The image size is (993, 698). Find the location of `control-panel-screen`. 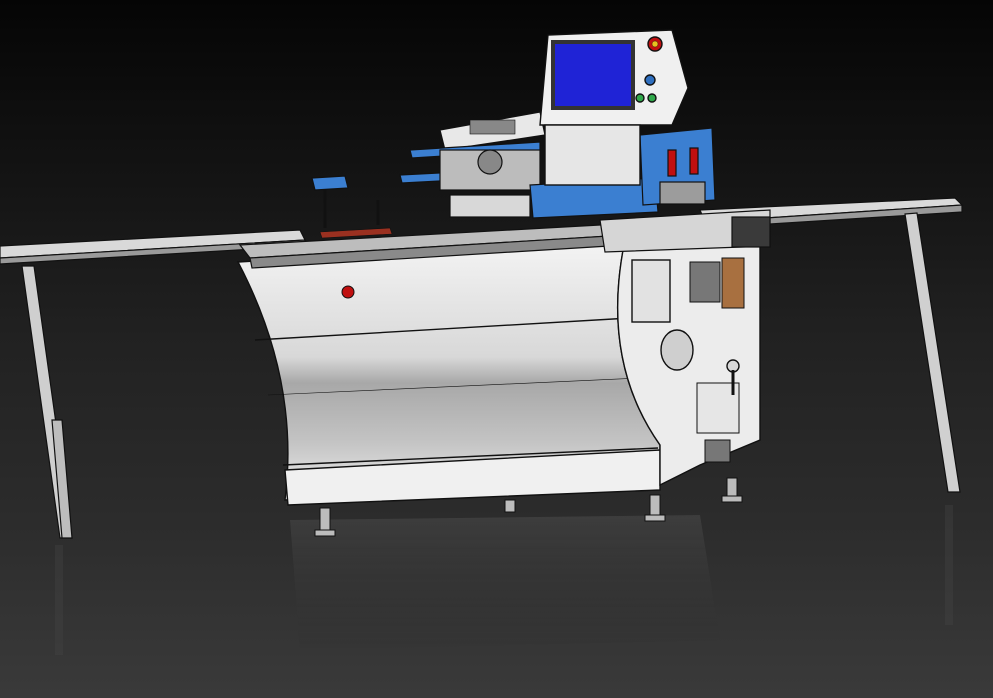

control-panel-screen is located at coordinates (593, 75).